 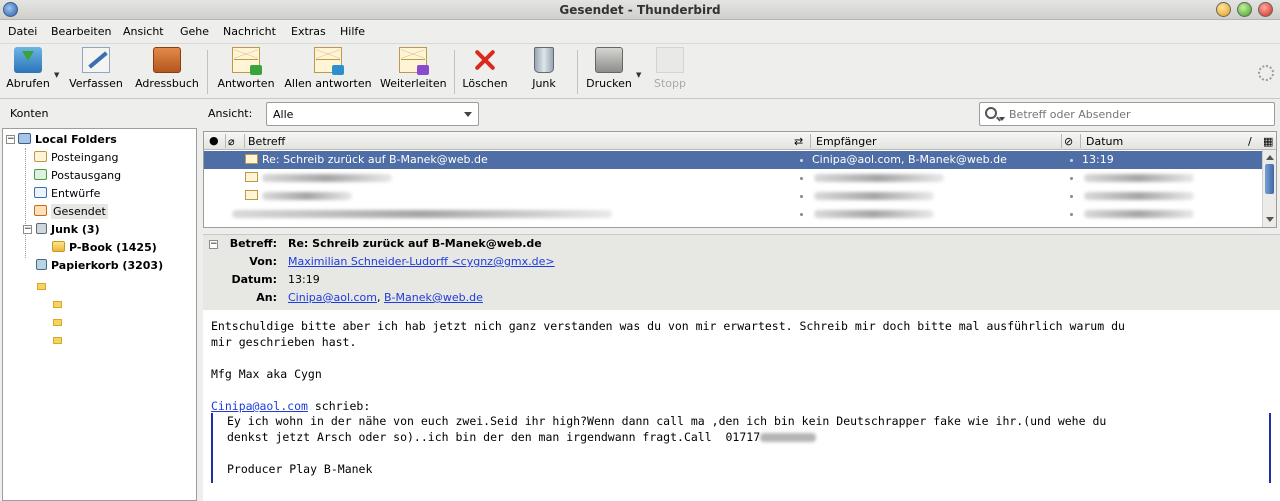 What do you see at coordinates (40, 210) in the screenshot?
I see `sent-icon` at bounding box center [40, 210].